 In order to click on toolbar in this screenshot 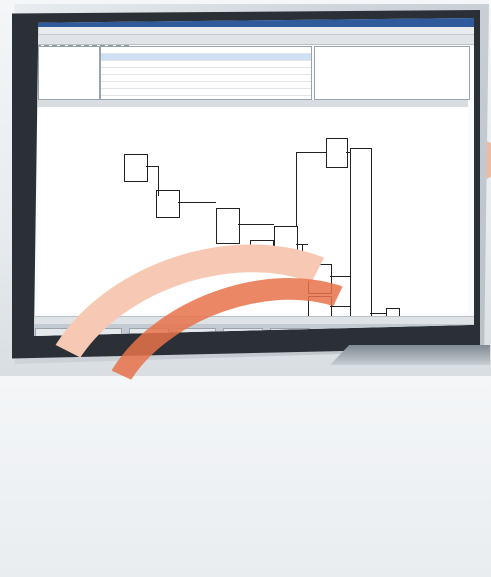, I will do `click(254, 42)`.